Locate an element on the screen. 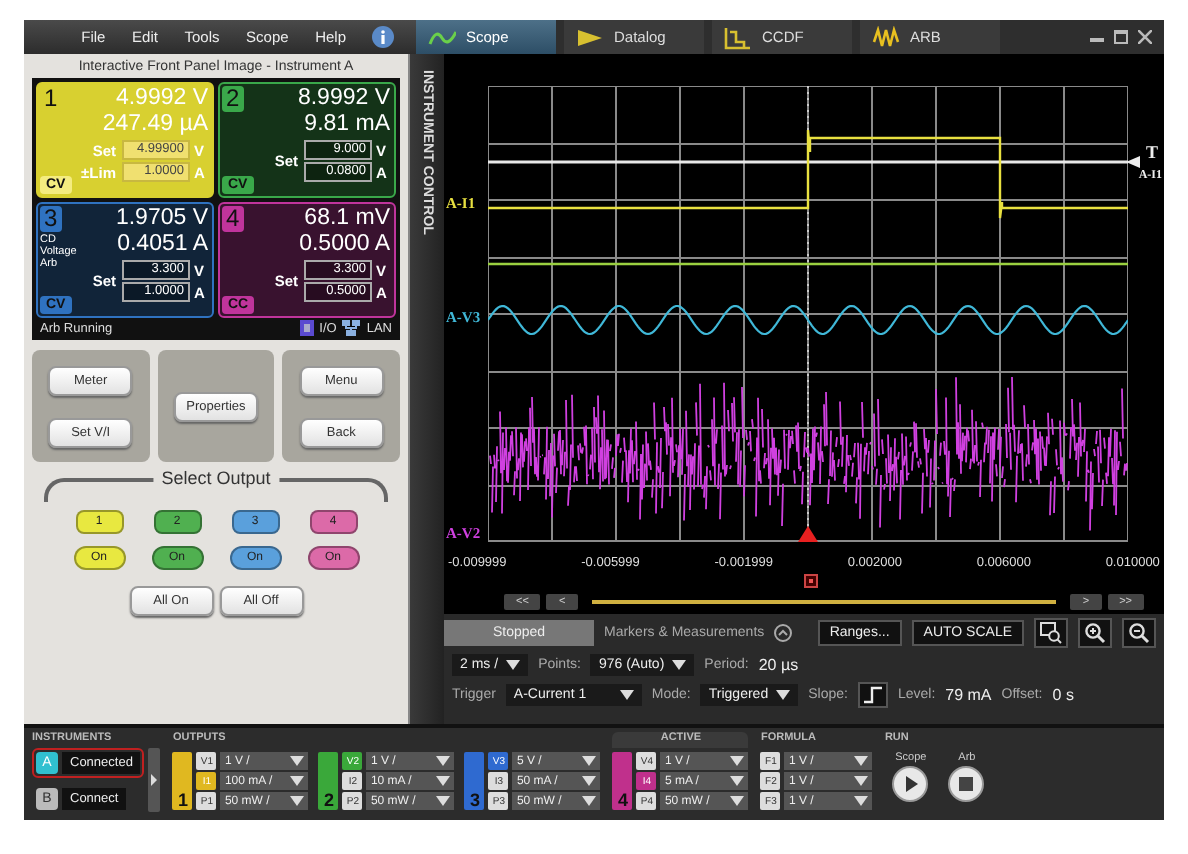 Image resolution: width=1188 pixels, height=854 pixels. maximize-icon is located at coordinates (1121, 37).